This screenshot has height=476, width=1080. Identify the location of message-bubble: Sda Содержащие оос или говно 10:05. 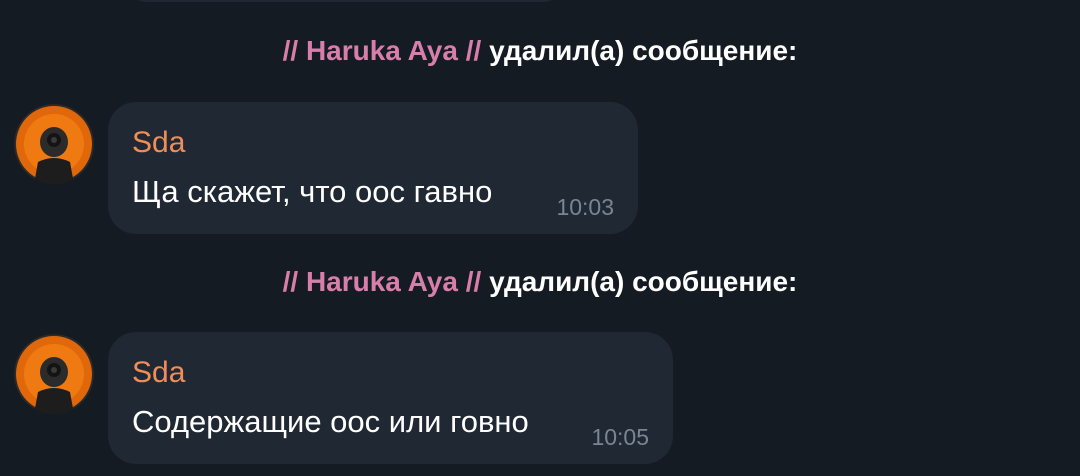
(390, 398).